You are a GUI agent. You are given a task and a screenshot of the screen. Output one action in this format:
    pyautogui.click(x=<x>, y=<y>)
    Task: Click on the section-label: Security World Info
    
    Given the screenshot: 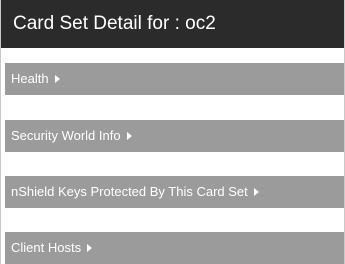 What is the action you would take?
    pyautogui.click(x=66, y=135)
    